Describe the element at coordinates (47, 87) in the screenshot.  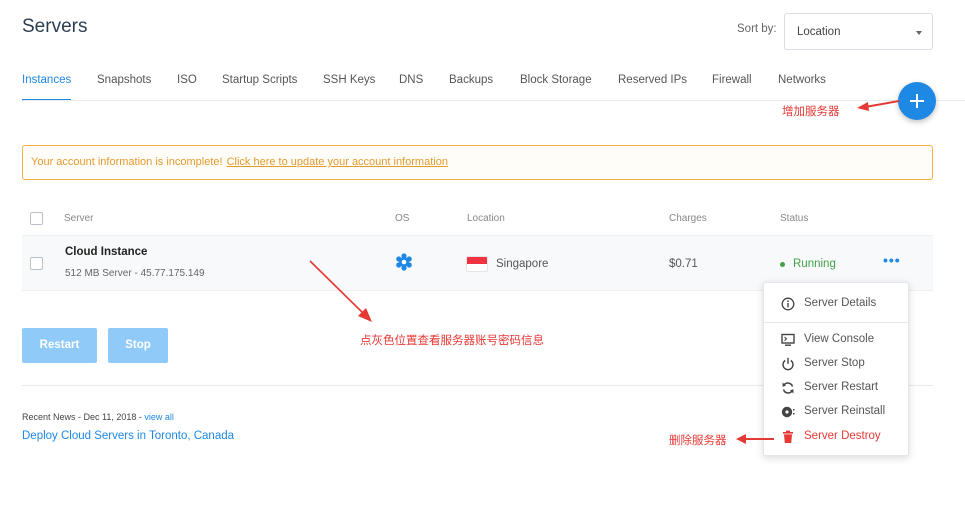
I see `tab-instances: Instances` at that location.